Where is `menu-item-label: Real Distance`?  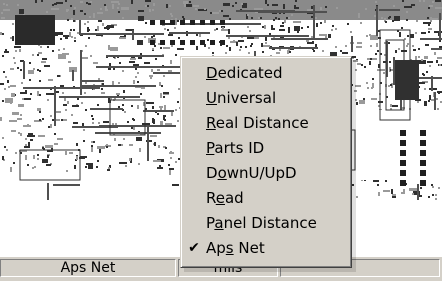
menu-item-label: Real Distance is located at coordinates (257, 123).